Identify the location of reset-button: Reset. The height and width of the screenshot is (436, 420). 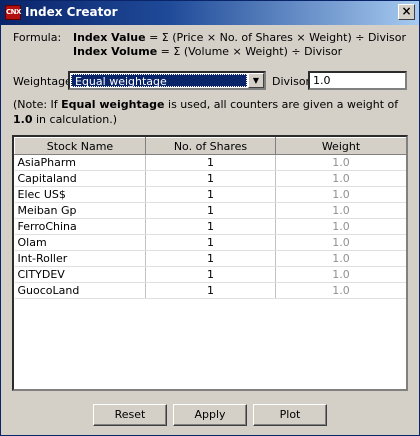
(130, 415).